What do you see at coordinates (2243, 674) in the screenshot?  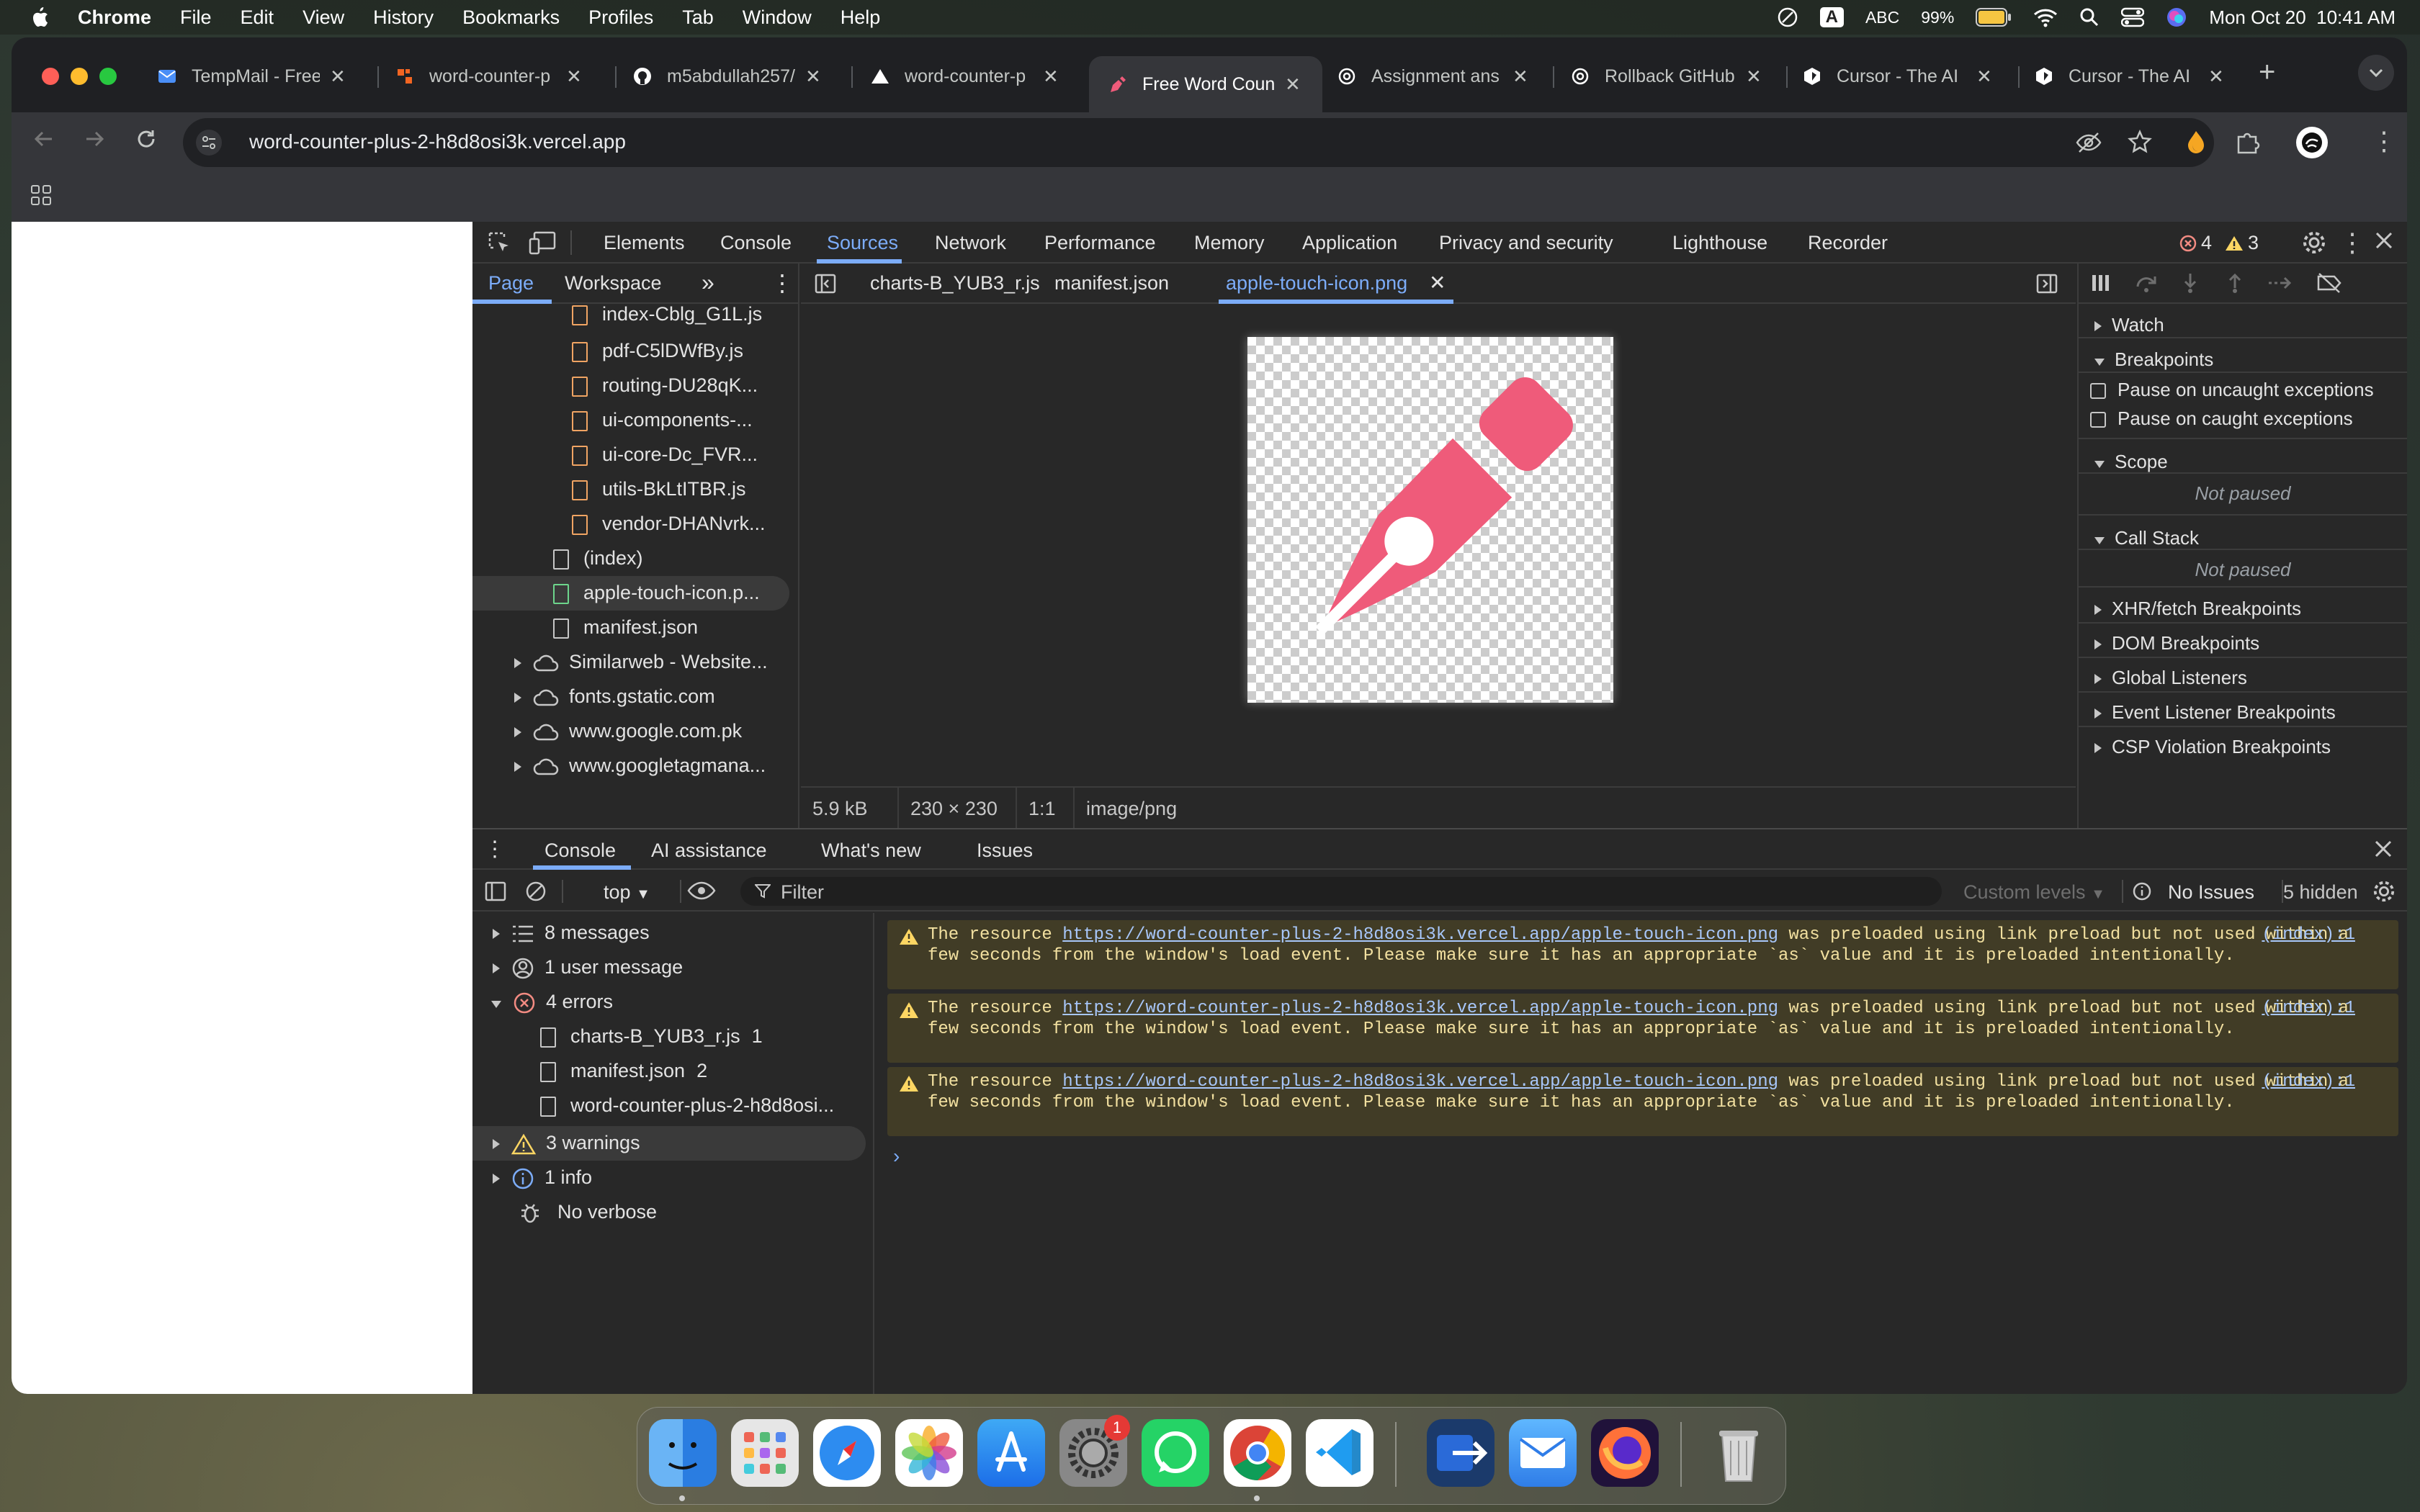 I see `section-global-listeners: Global Listeners` at bounding box center [2243, 674].